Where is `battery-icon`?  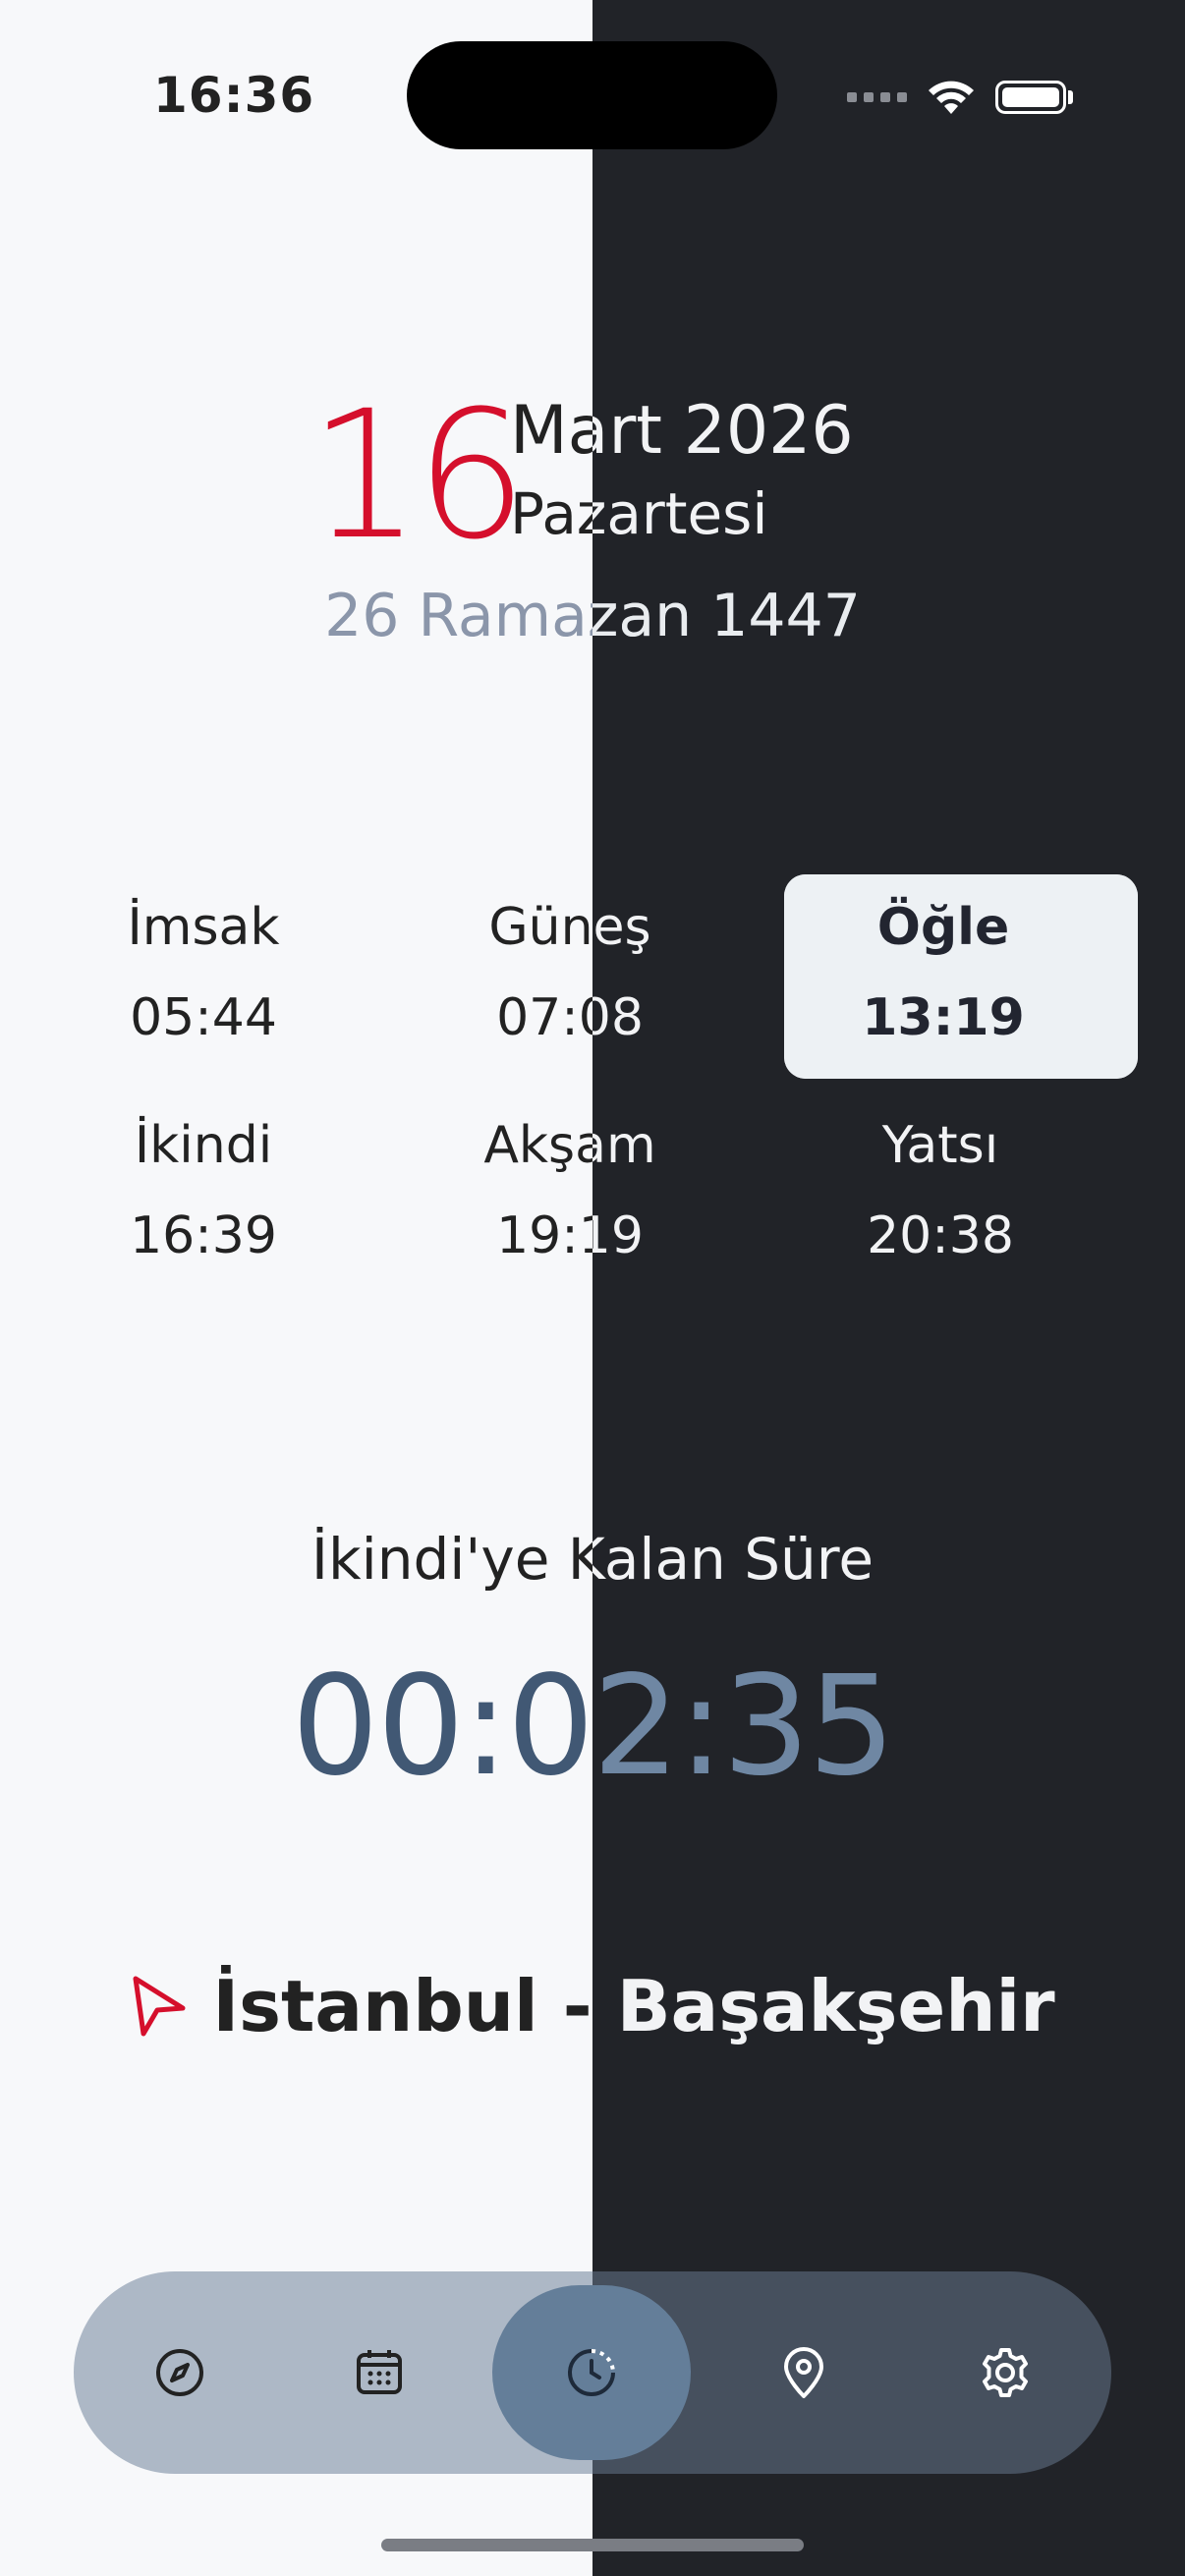 battery-icon is located at coordinates (1034, 97).